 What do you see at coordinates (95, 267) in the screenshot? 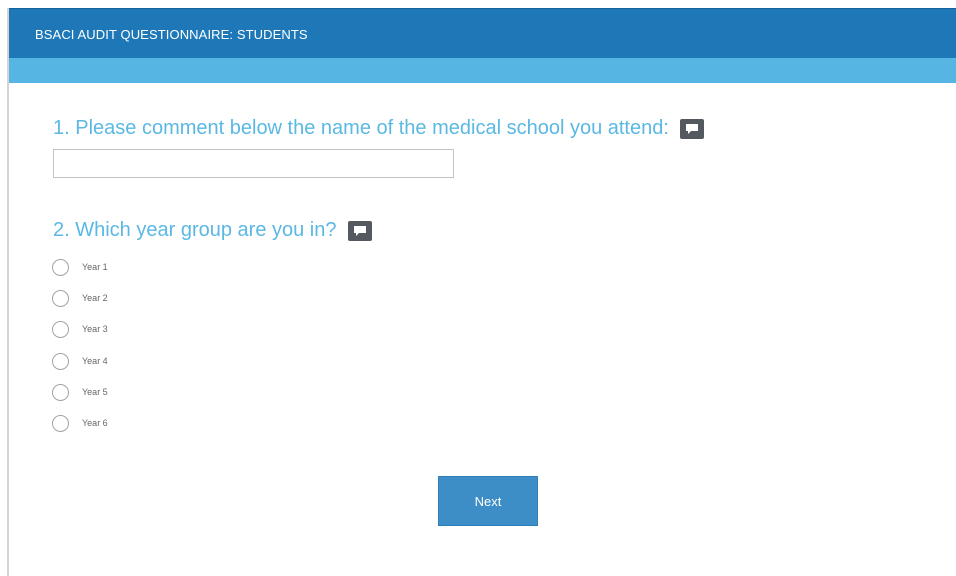
I see `option-label: Year 1` at bounding box center [95, 267].